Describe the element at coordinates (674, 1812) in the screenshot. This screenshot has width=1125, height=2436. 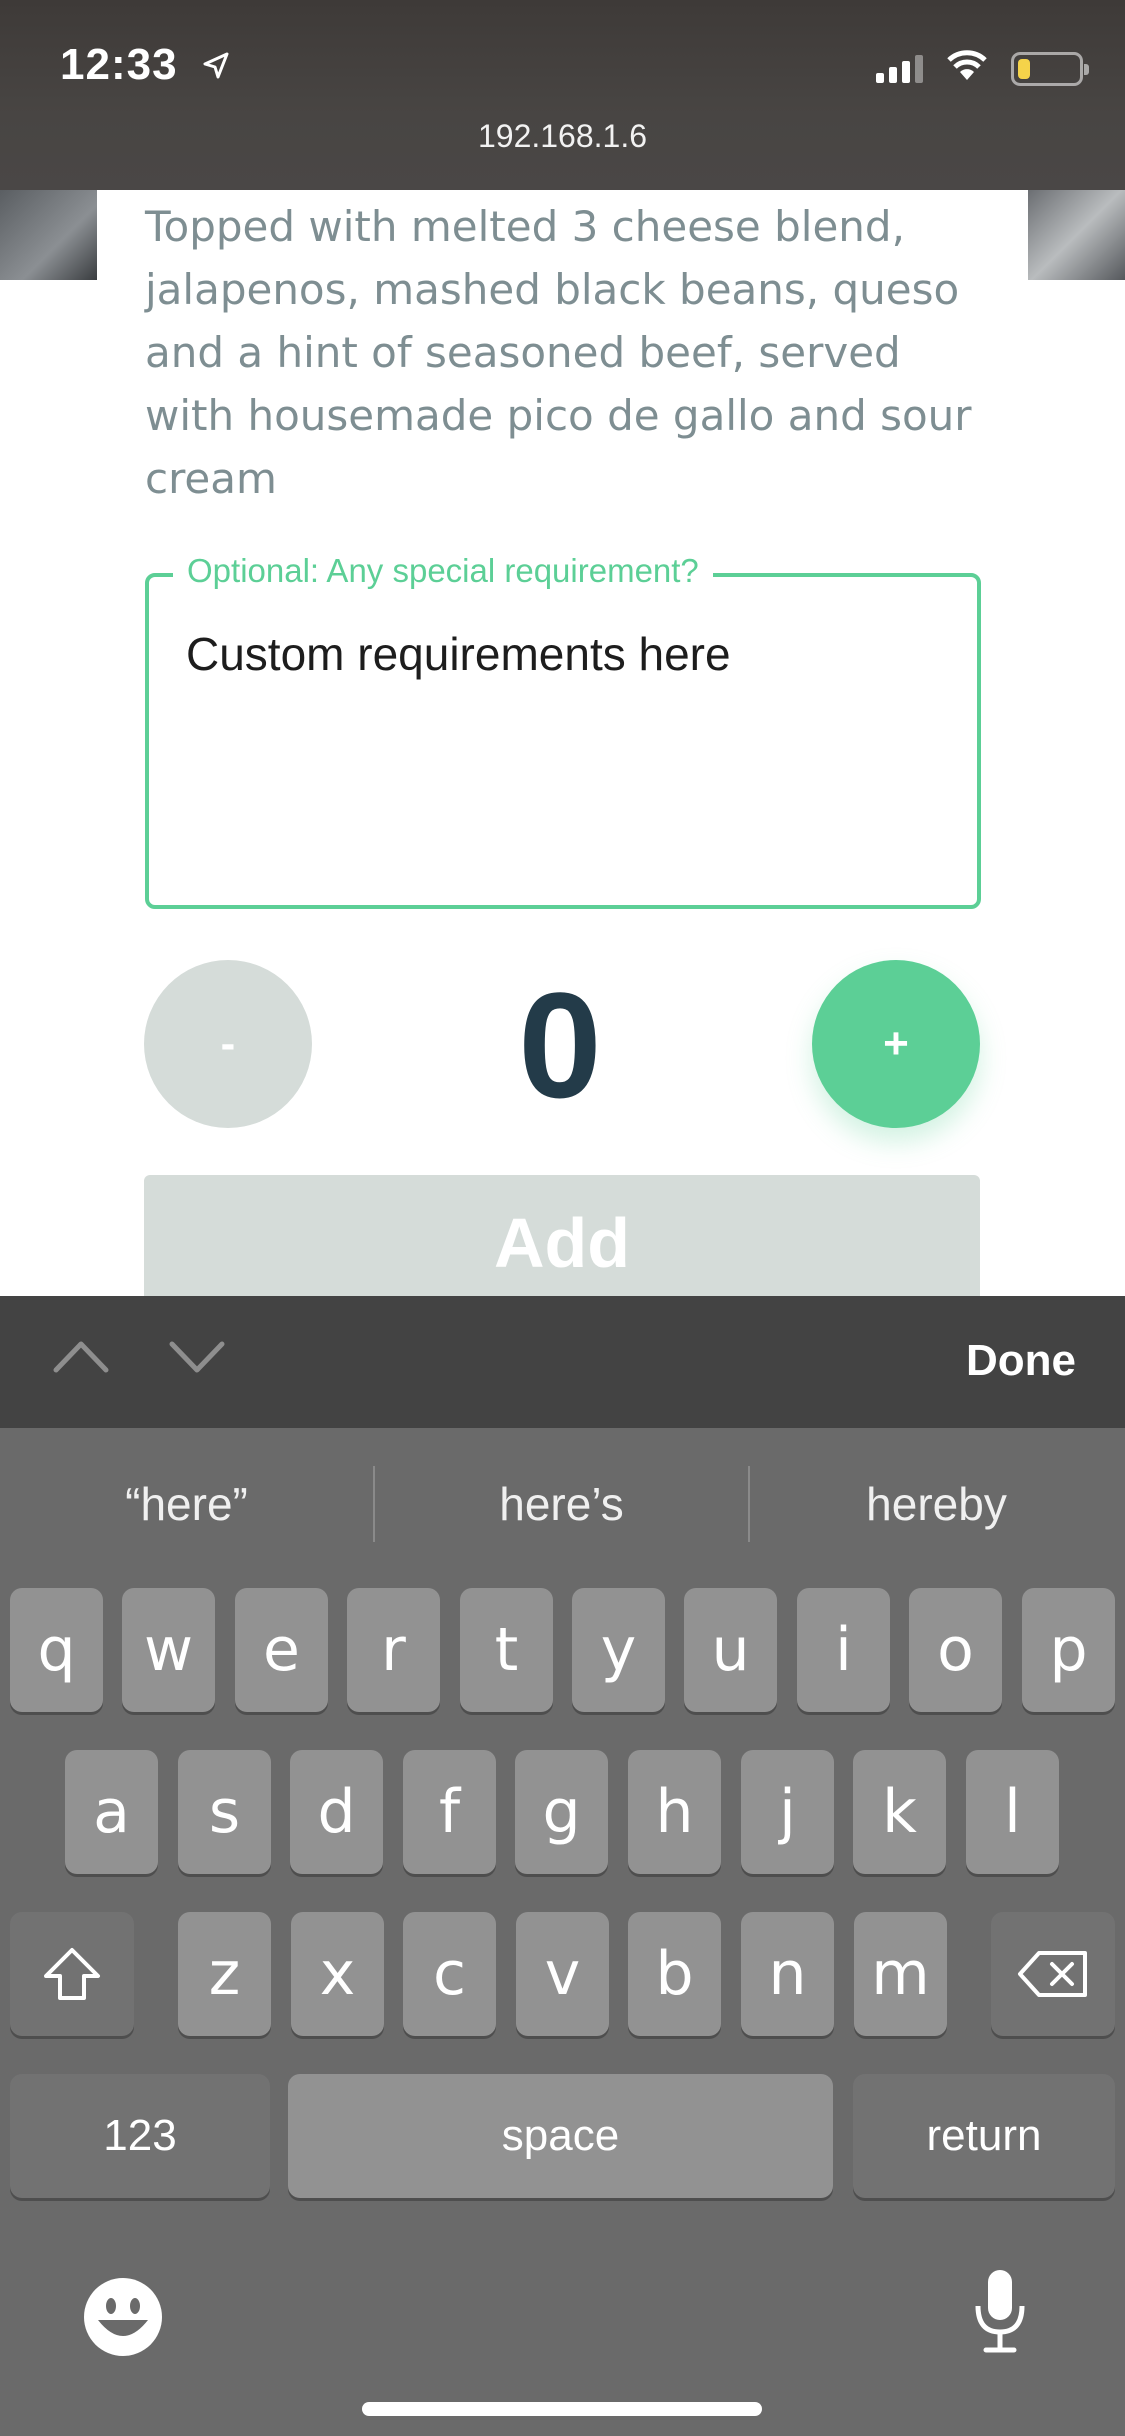
I see `key-h: h` at that location.